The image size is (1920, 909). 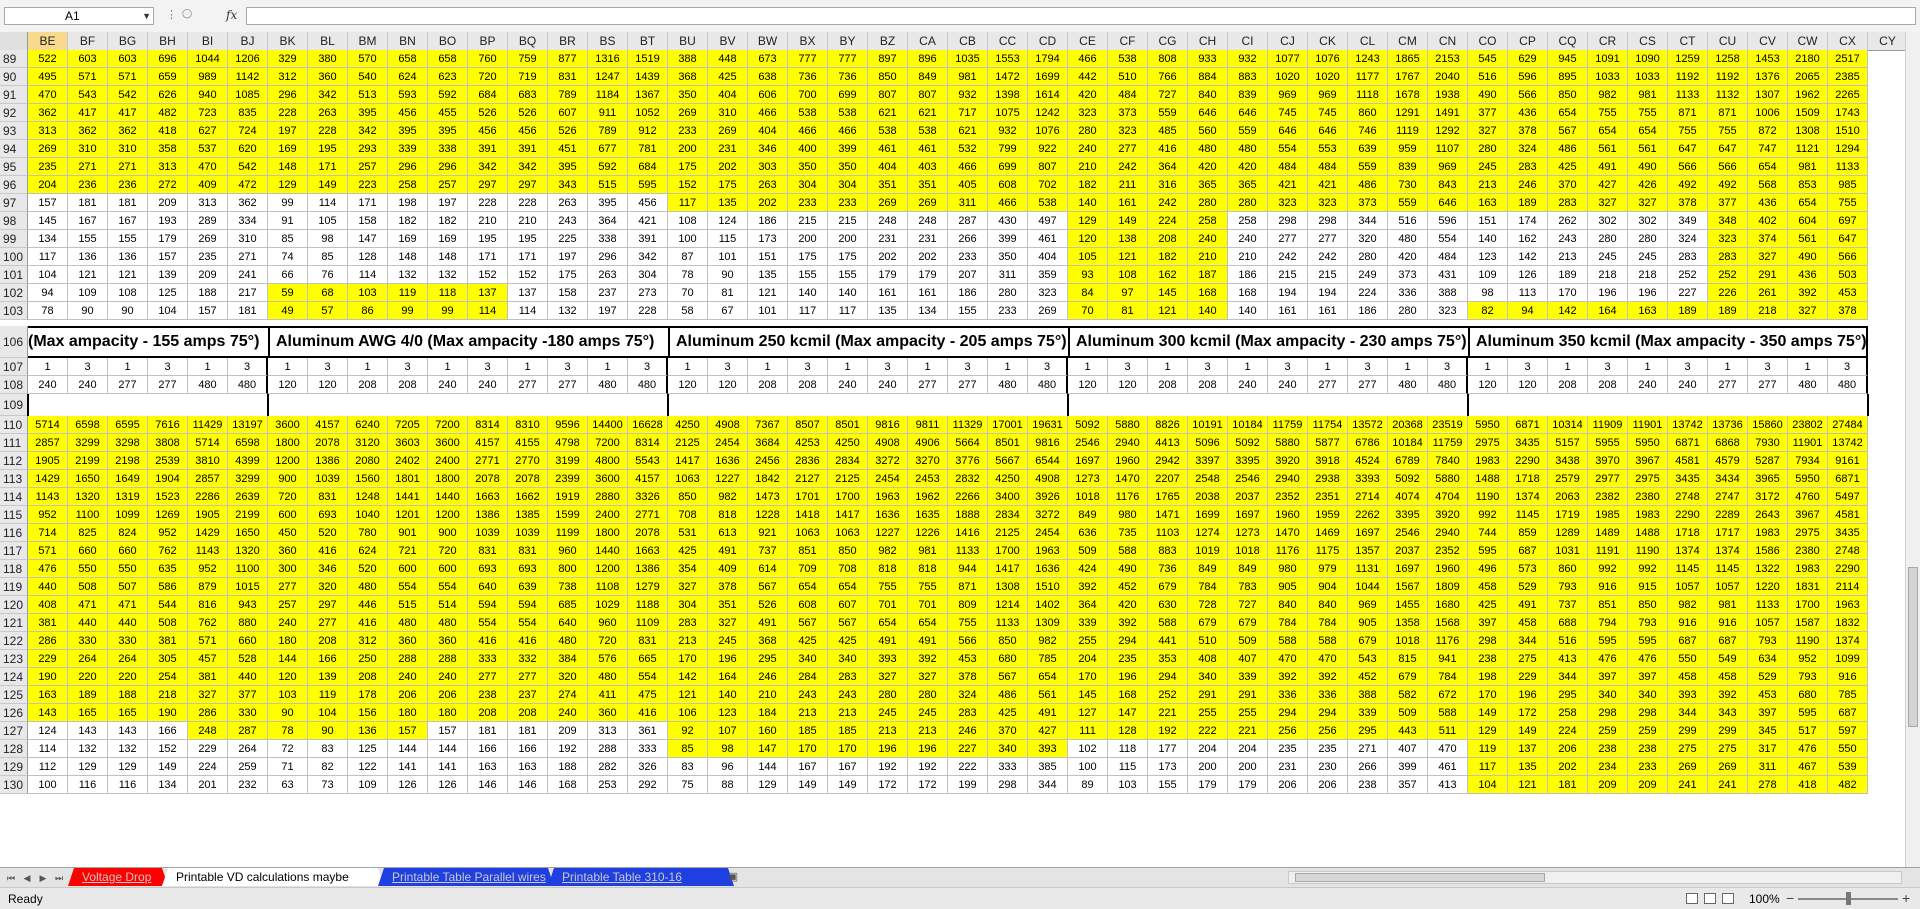 I want to click on table-cell: 850, so click(x=848, y=551).